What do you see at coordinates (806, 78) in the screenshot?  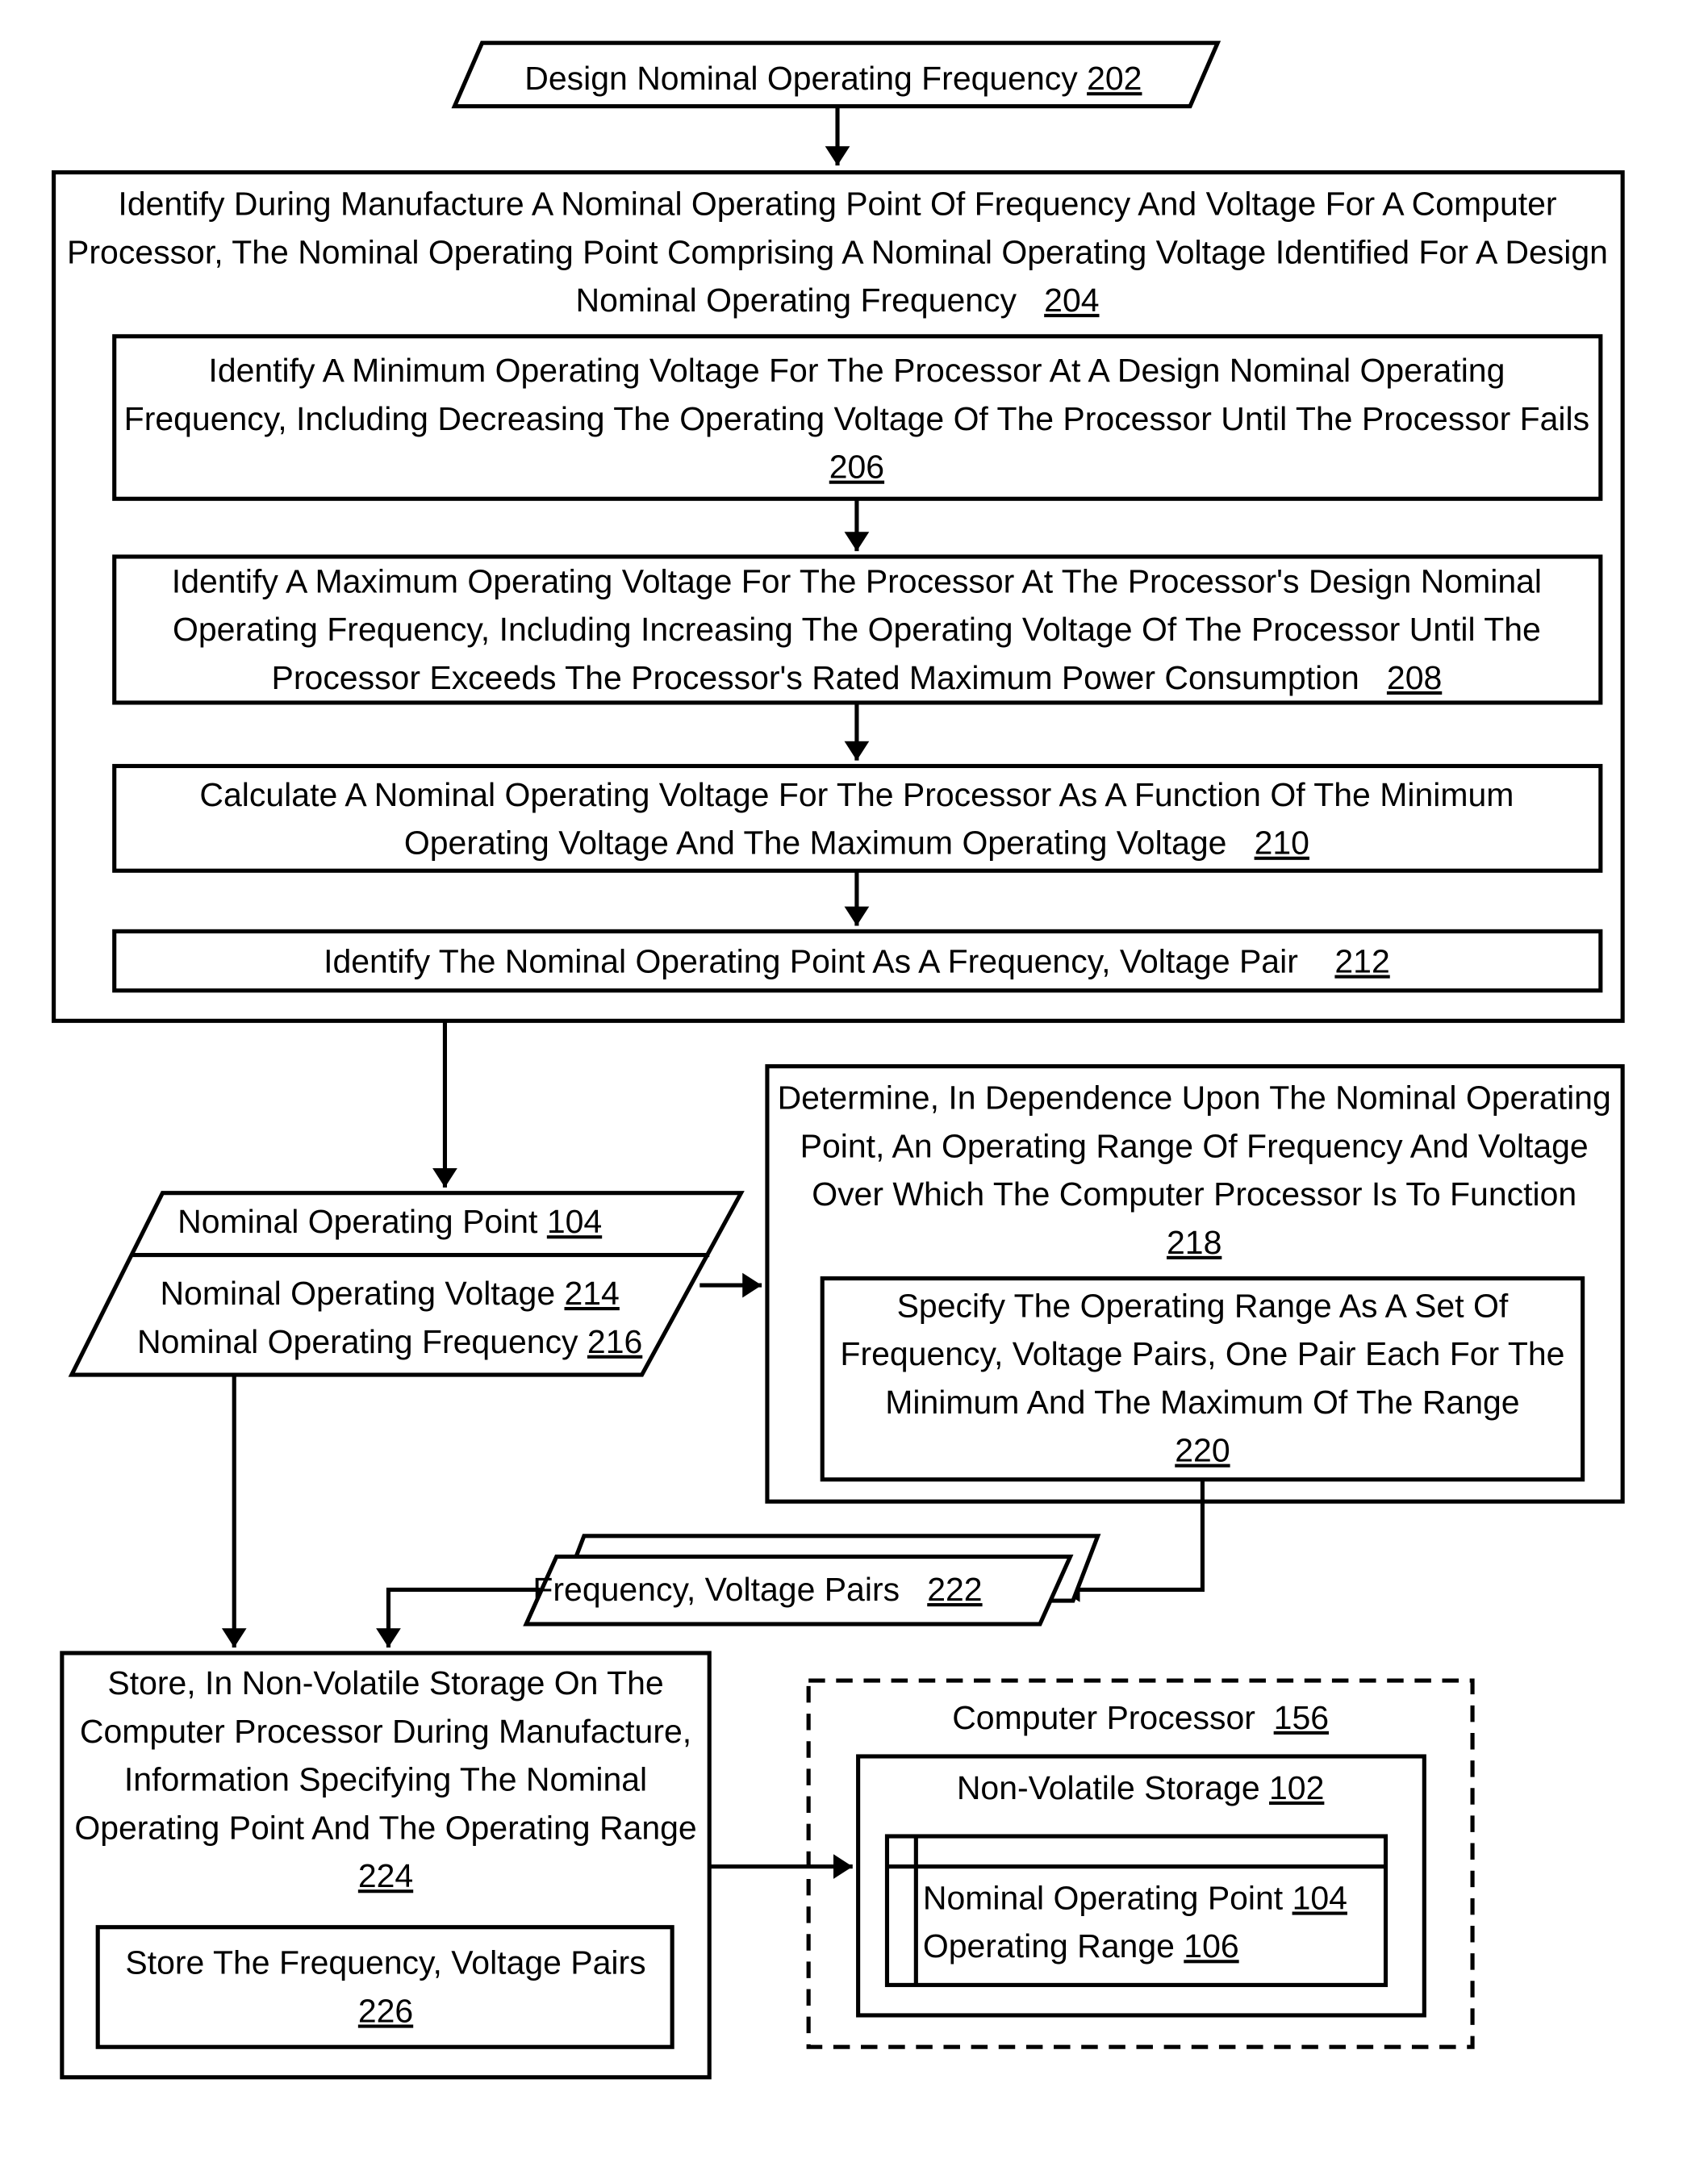 I see `input-202-label: Design Nominal Operating Frequency` at bounding box center [806, 78].